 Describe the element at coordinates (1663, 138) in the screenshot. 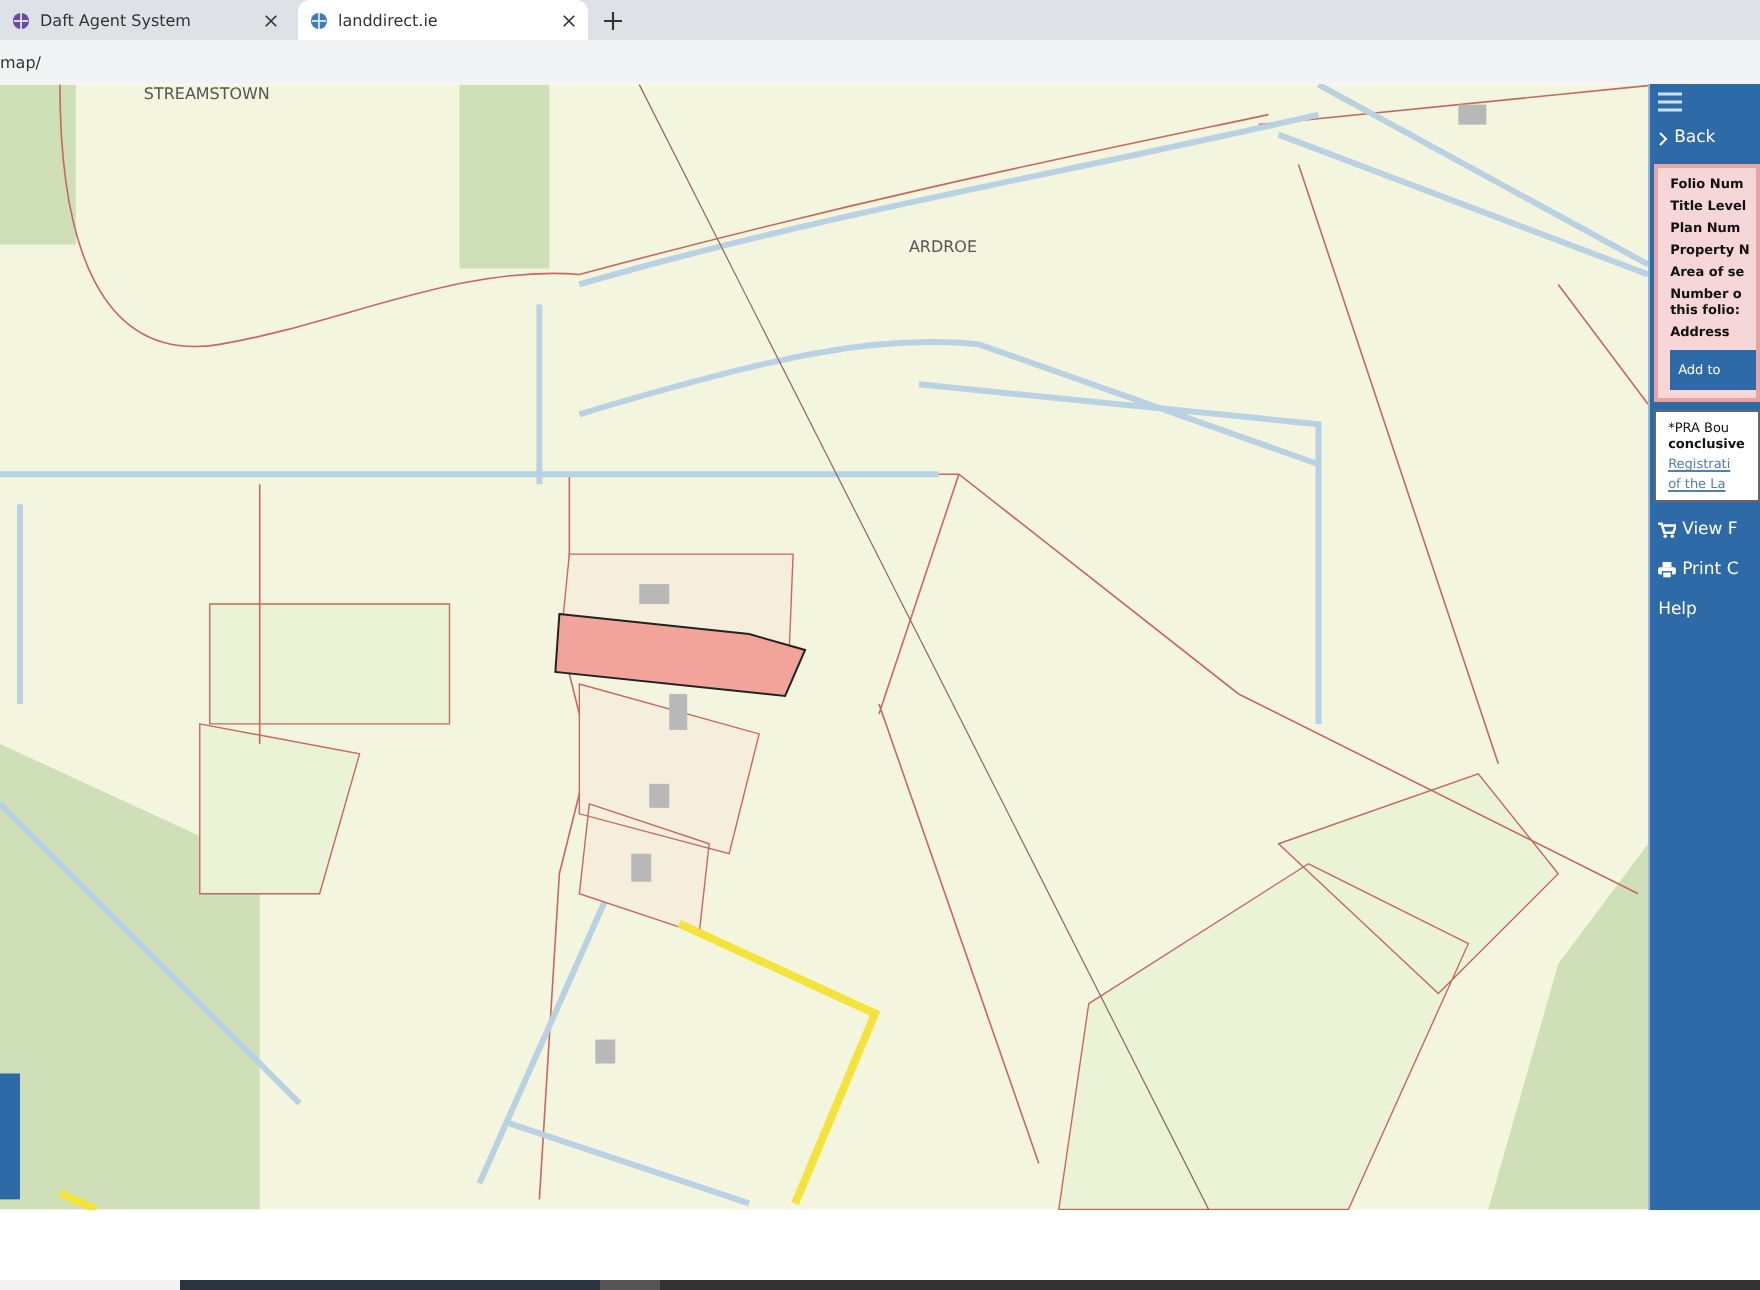

I see `chevron-icon` at that location.